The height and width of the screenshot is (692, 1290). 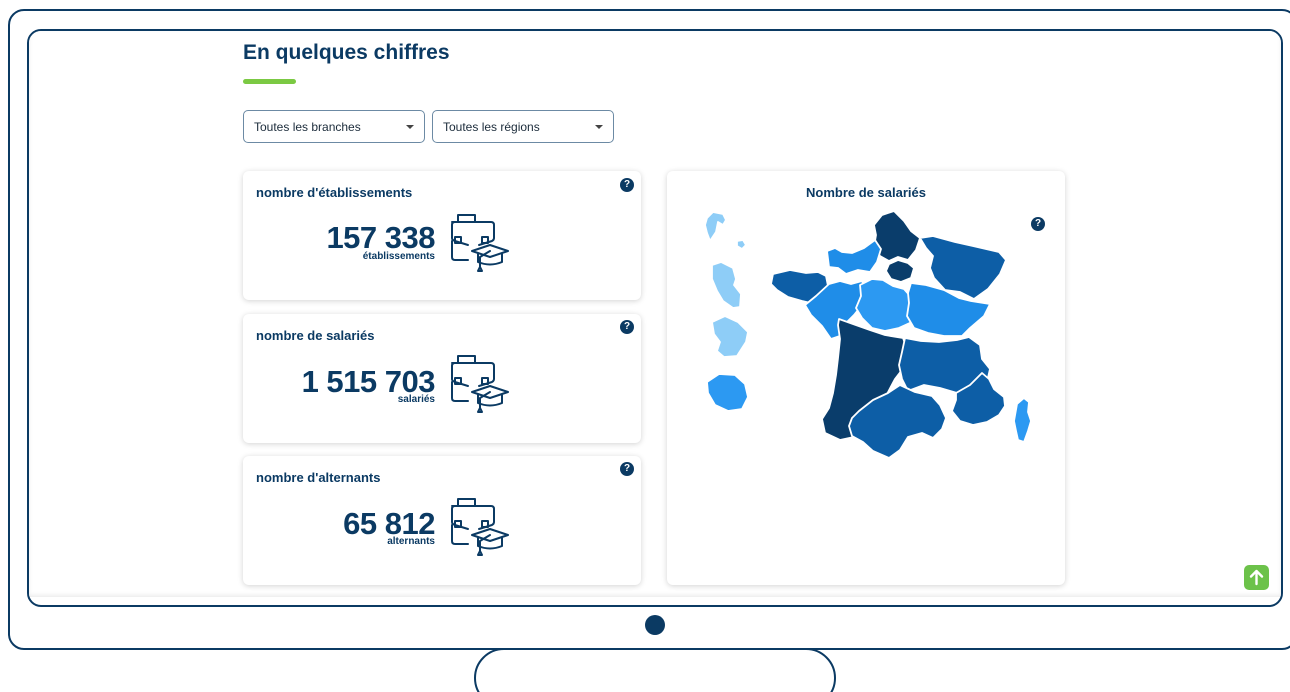 I want to click on stat-unit: salariés, so click(x=416, y=399).